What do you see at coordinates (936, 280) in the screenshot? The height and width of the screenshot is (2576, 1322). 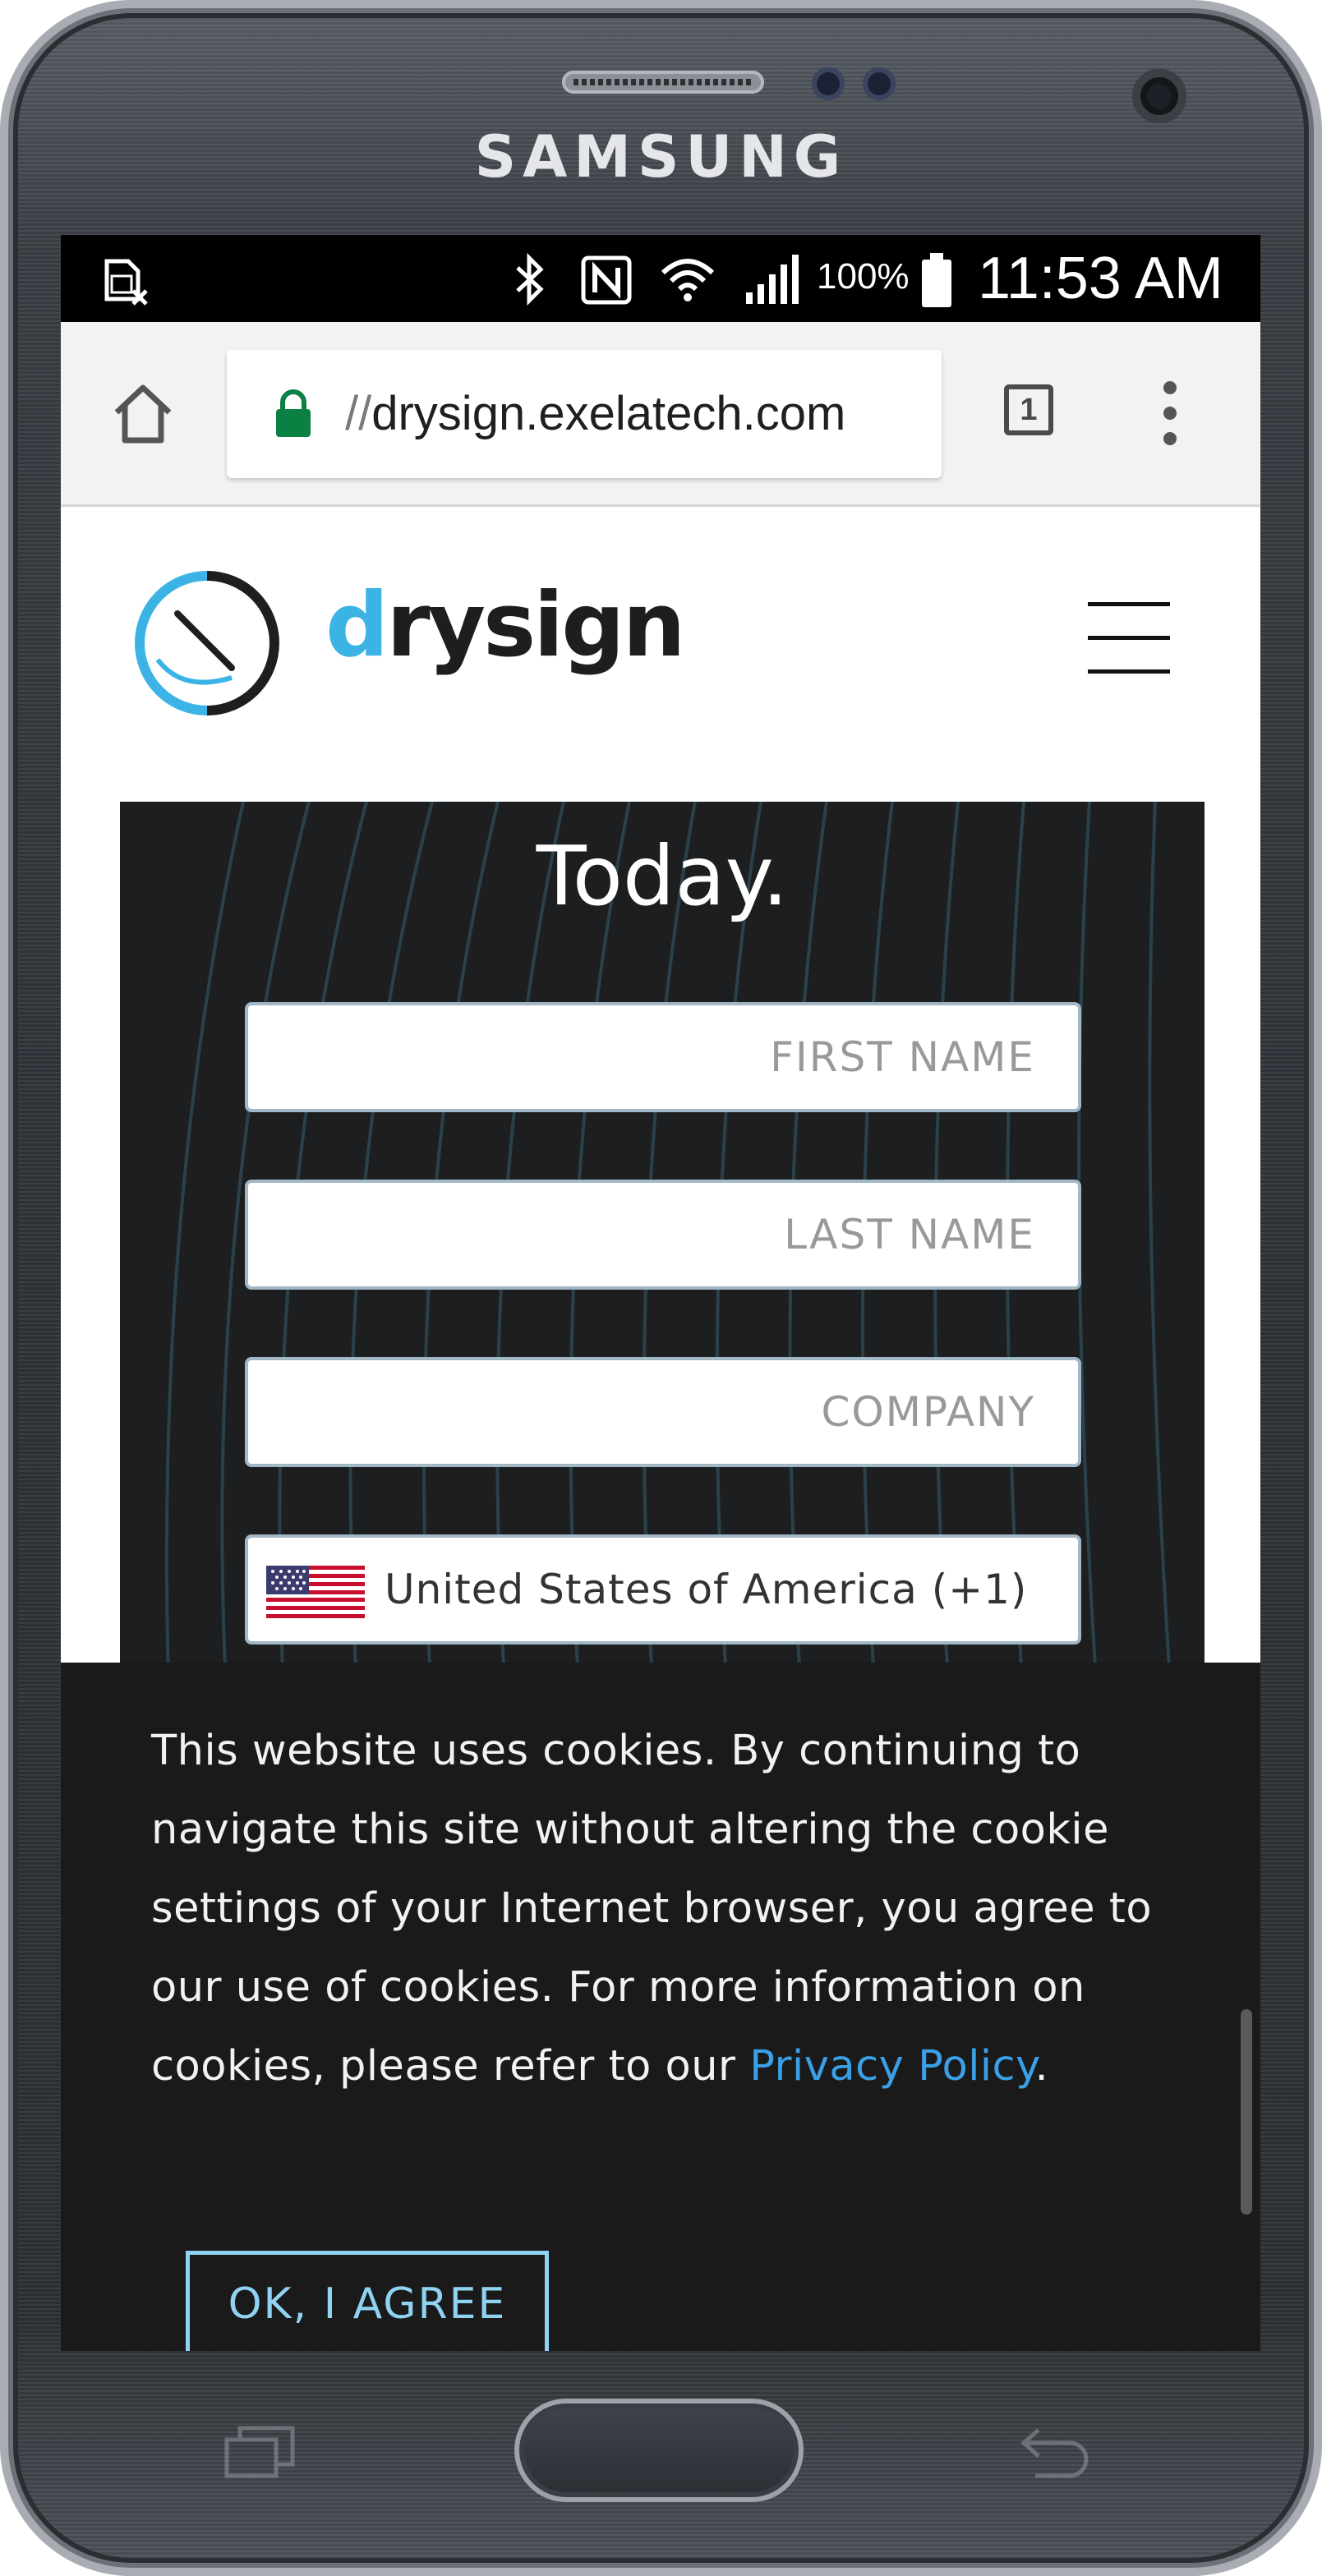 I see `battery-icon` at bounding box center [936, 280].